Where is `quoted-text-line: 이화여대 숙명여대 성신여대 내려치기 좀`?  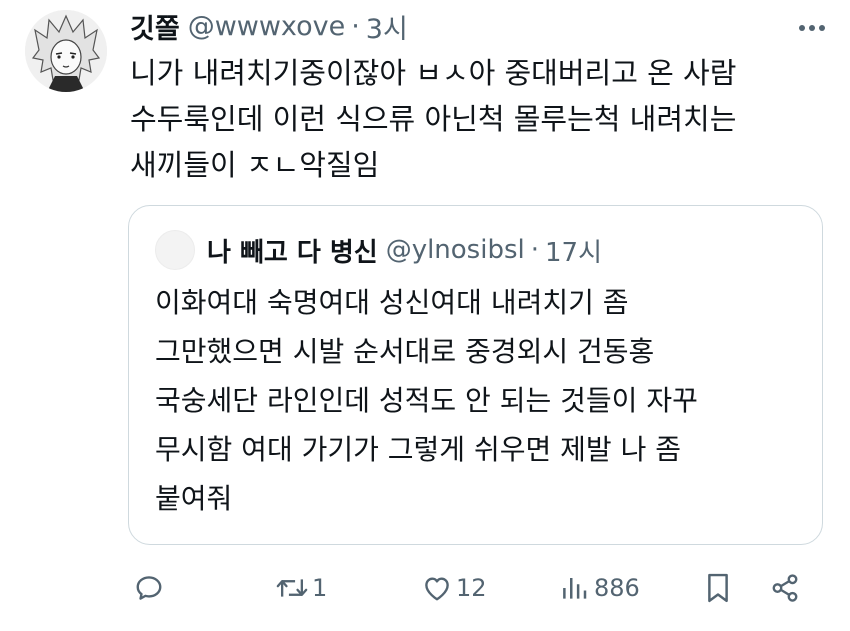
quoted-text-line: 이화여대 숙명여대 성신여대 내려치기 좀 is located at coordinates (392, 302).